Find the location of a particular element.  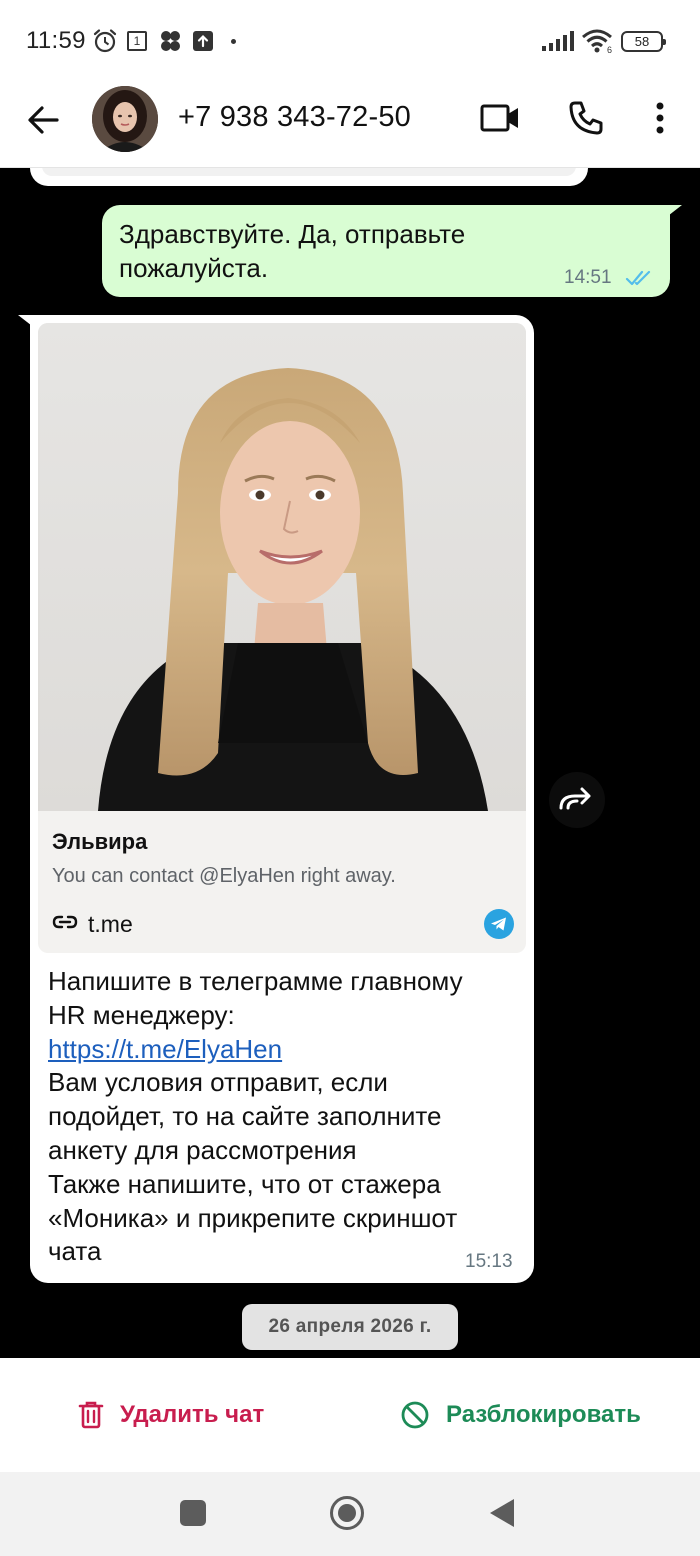

chat-header: +7 938 343-72-50 is located at coordinates (350, 126).